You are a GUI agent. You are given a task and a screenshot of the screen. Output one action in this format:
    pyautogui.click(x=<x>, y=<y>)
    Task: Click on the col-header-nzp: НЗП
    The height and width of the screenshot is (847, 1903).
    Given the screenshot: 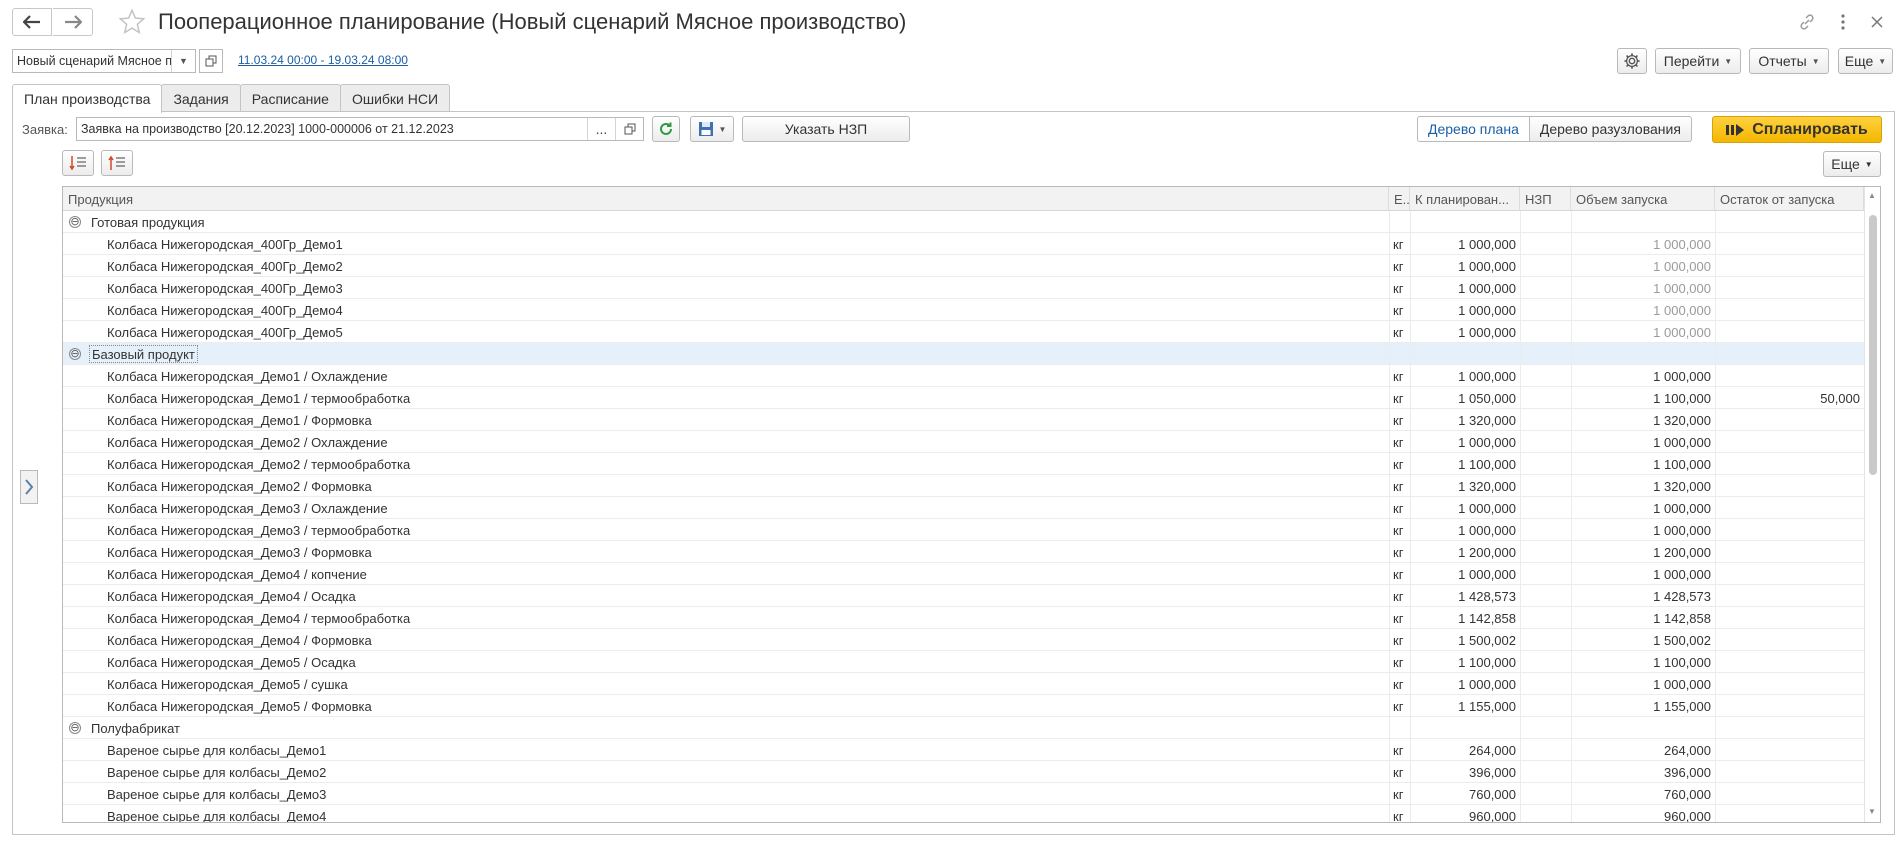 What is the action you would take?
    pyautogui.click(x=1545, y=199)
    